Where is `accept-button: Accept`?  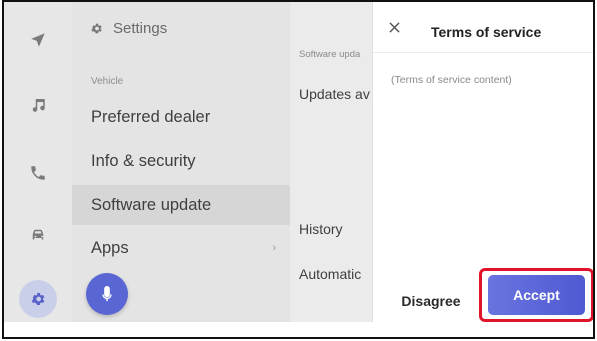 accept-button: Accept is located at coordinates (536, 295).